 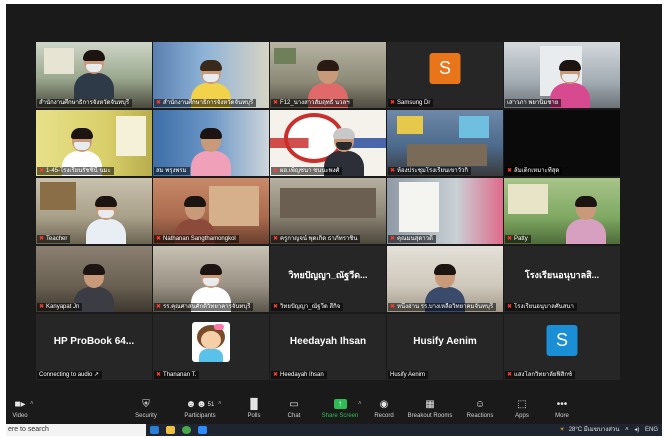 I want to click on participant-name: ✖ Thananan T., so click(x=177, y=375).